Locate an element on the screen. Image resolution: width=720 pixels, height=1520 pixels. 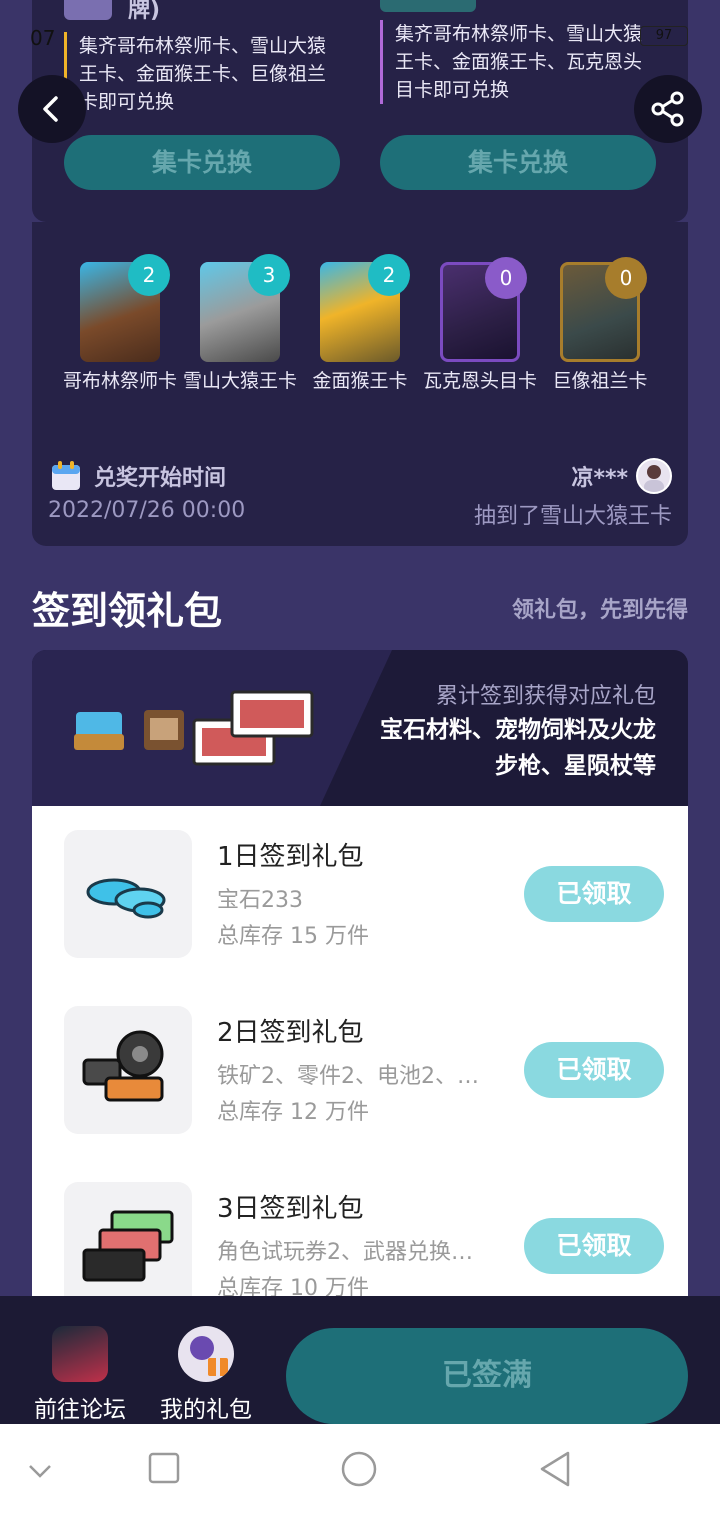
collection-card: 0 巨像祖兰卡 is located at coordinates (600, 325).